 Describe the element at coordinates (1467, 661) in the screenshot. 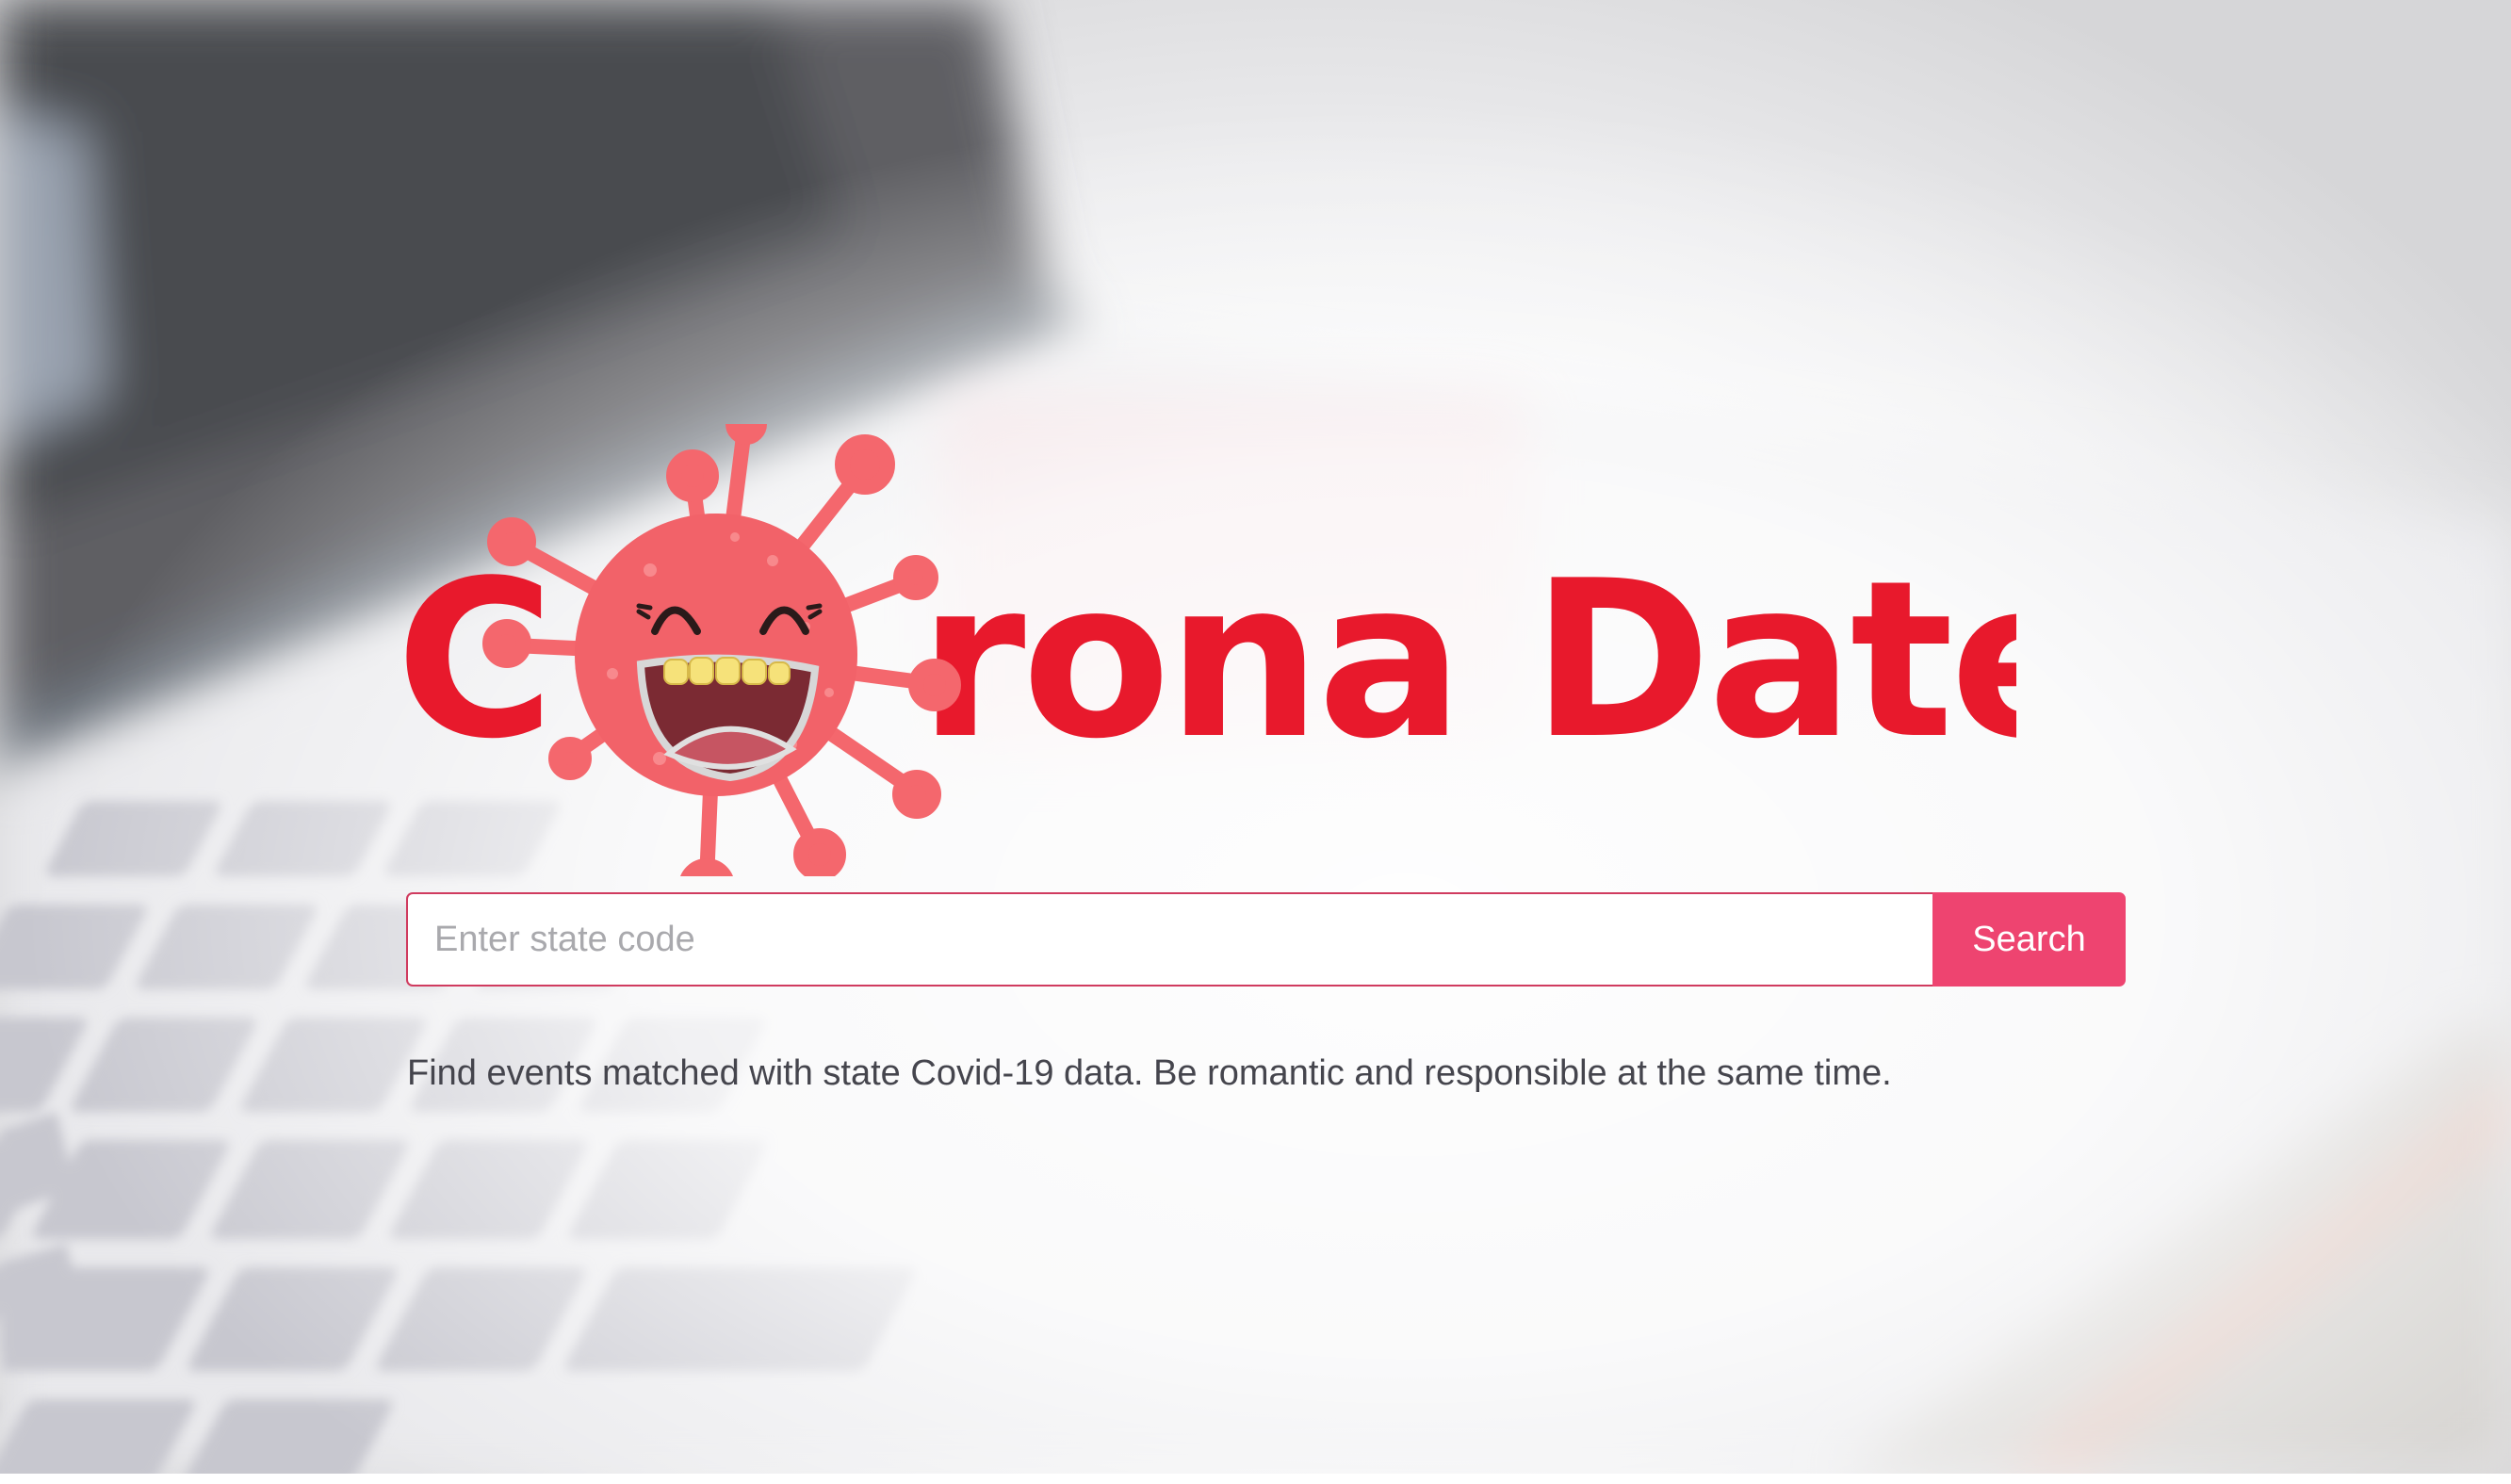

I see `logo-text-rest: rona Date` at that location.